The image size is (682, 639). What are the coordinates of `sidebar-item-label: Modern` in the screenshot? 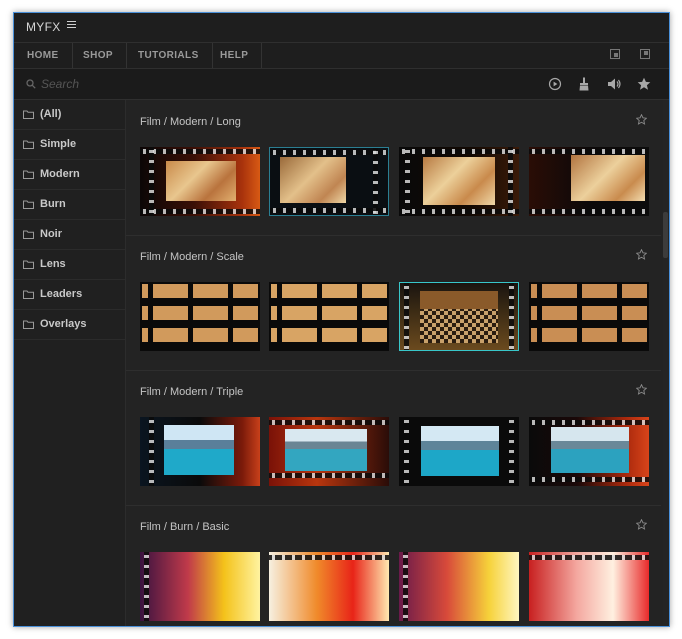 It's located at (60, 174).